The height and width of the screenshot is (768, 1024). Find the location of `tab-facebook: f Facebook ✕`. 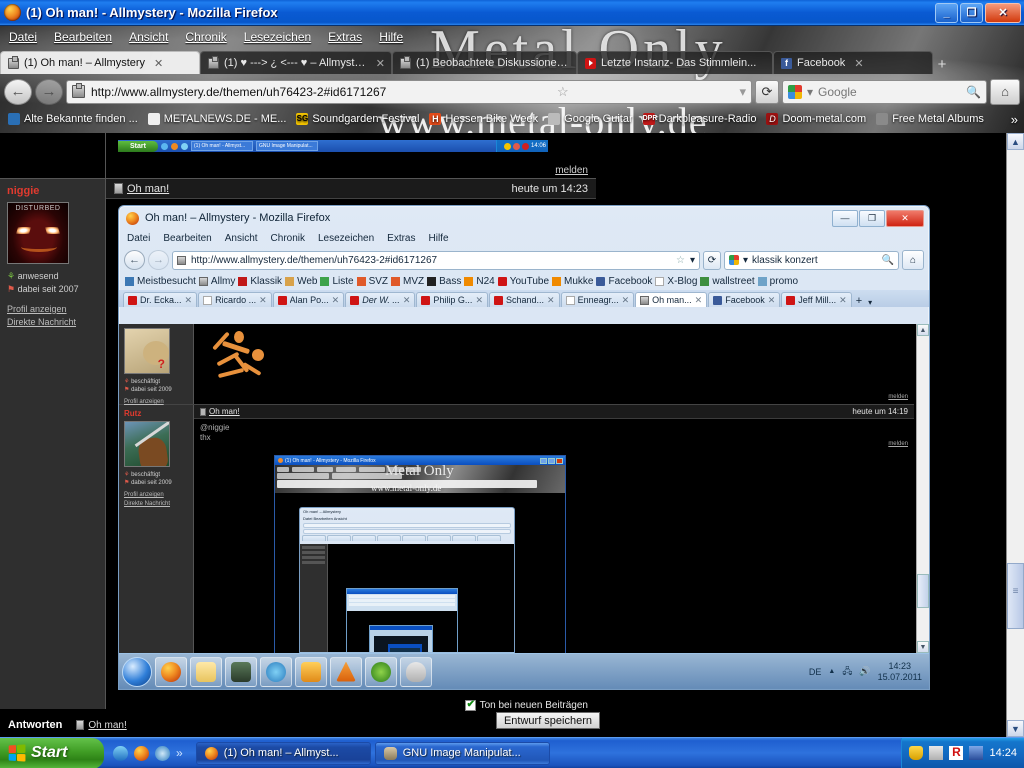

tab-facebook: f Facebook ✕ is located at coordinates (853, 62).